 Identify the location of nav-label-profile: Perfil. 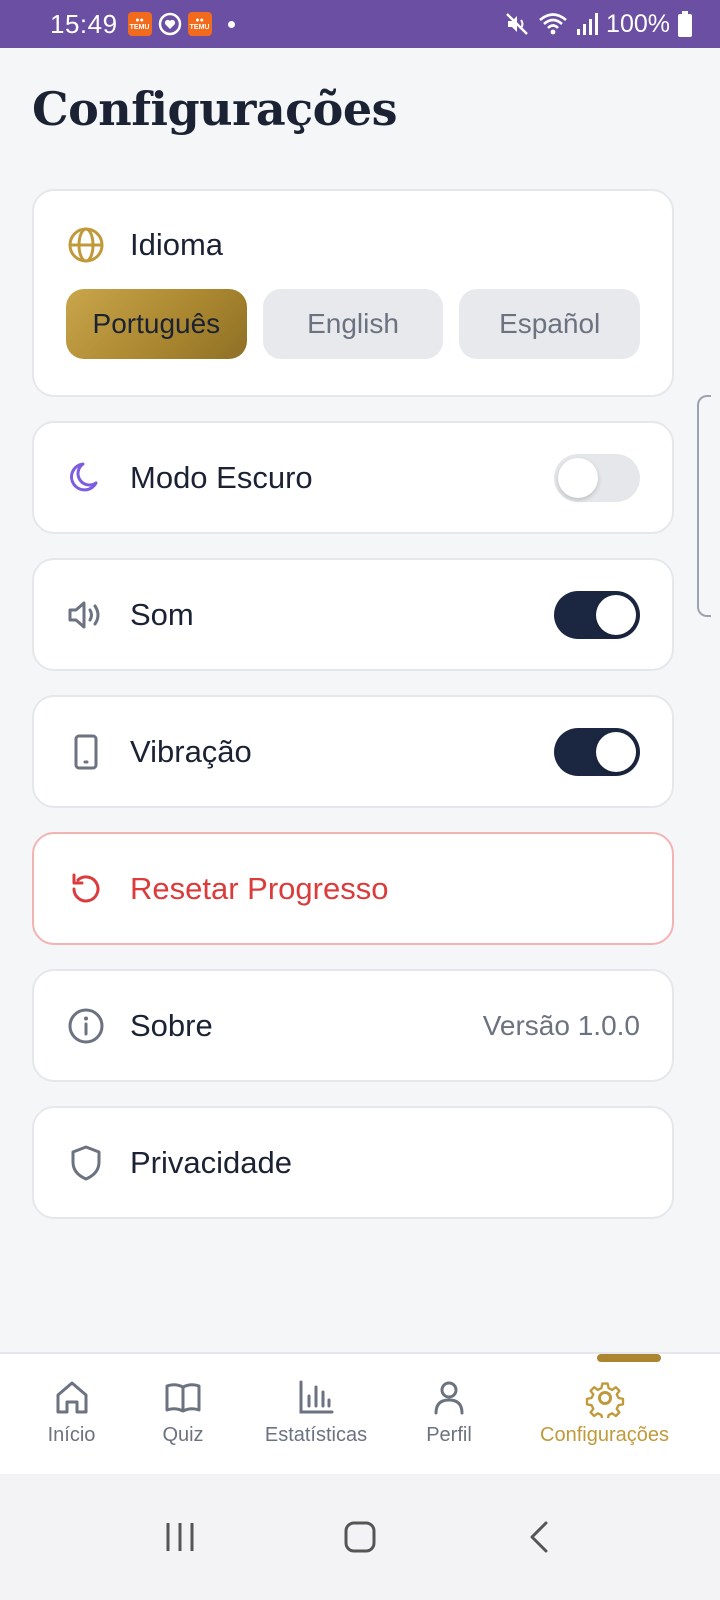
(449, 1435).